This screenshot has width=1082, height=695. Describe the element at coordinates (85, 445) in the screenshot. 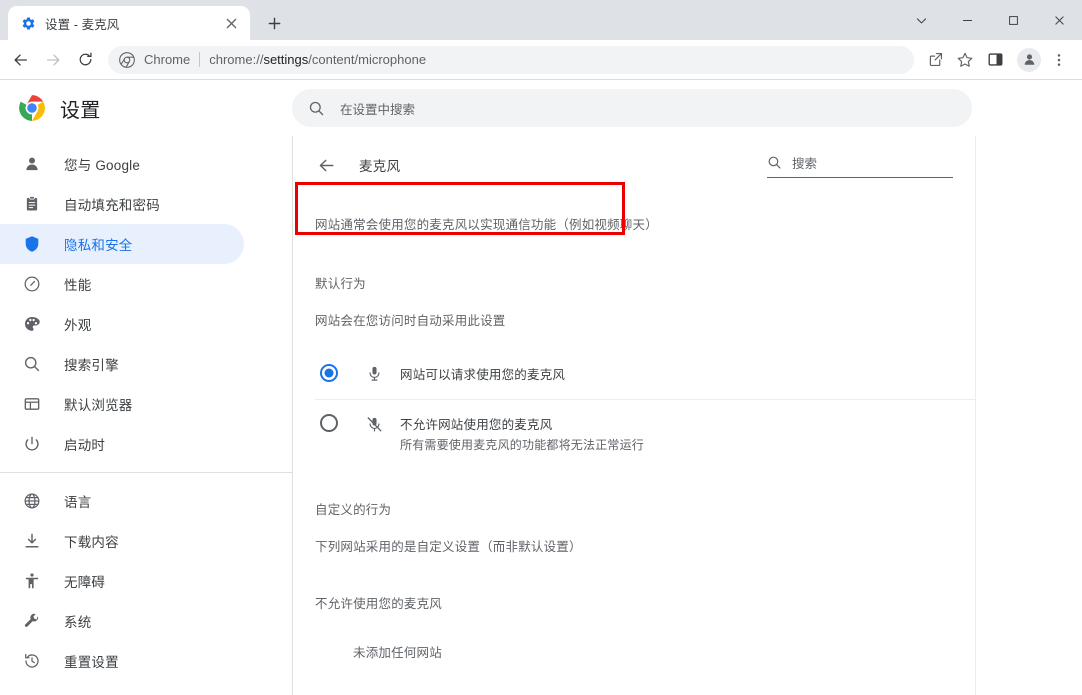

I see `sidebar-item-label: 启动时` at that location.